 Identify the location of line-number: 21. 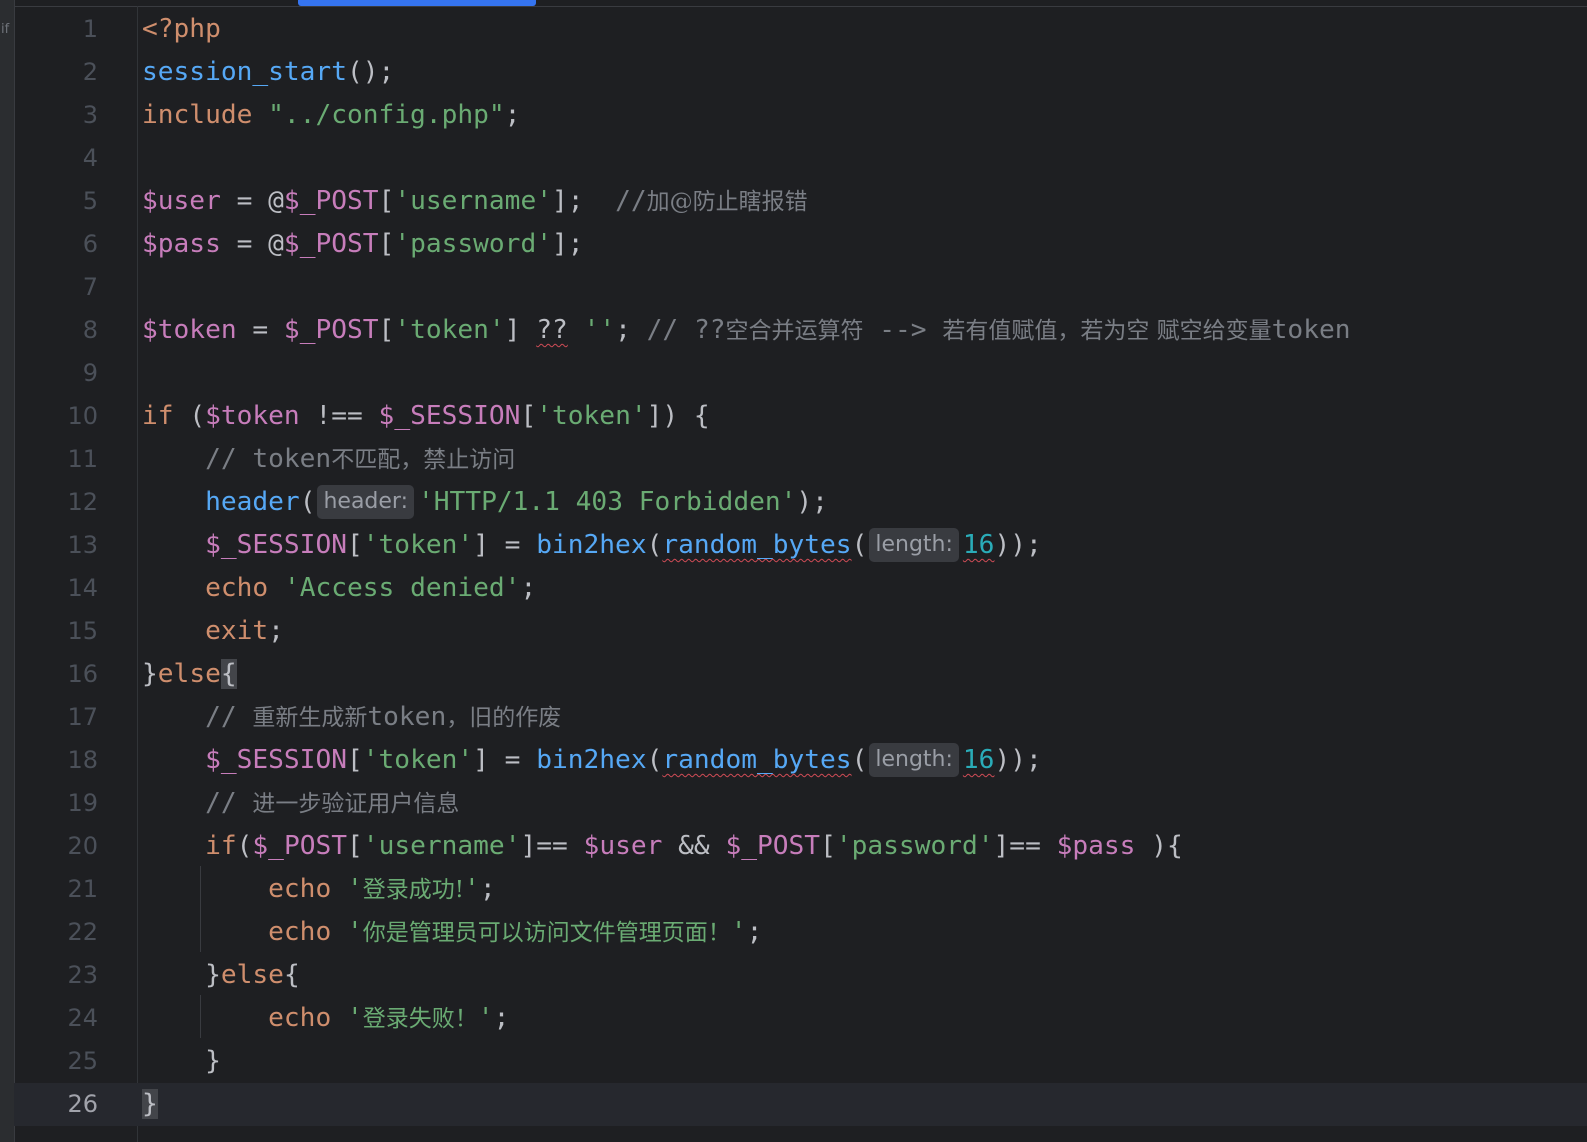
(56, 889).